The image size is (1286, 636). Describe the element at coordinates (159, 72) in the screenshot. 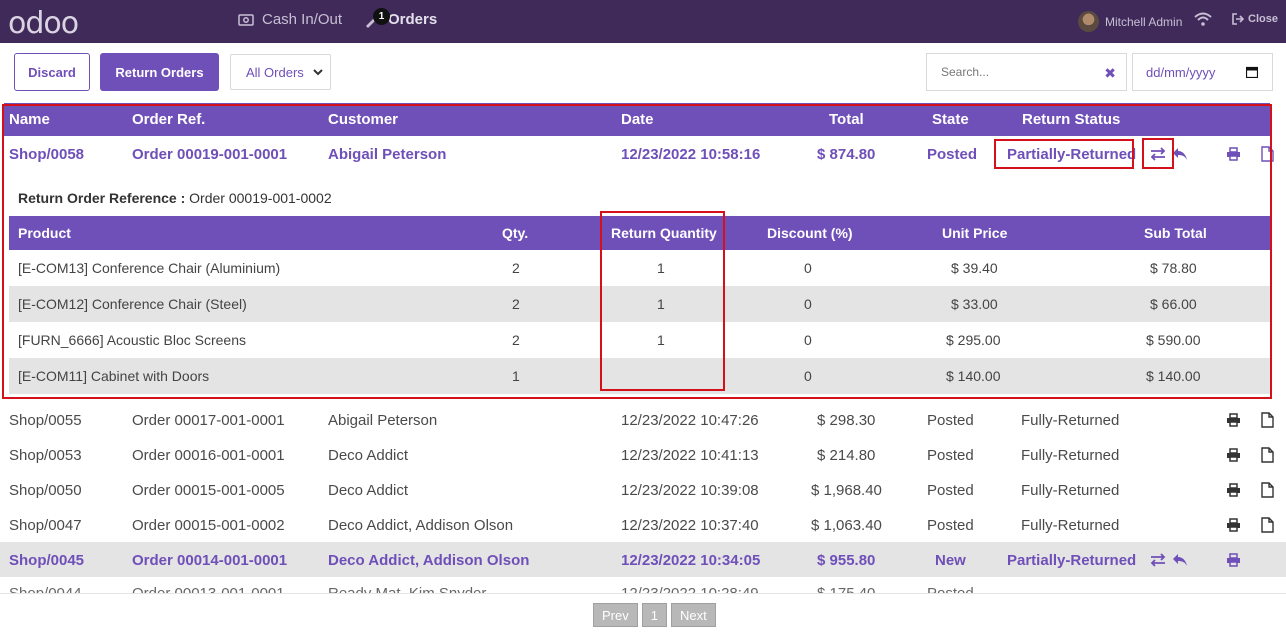

I see `return-orders-button: Return Orders` at that location.